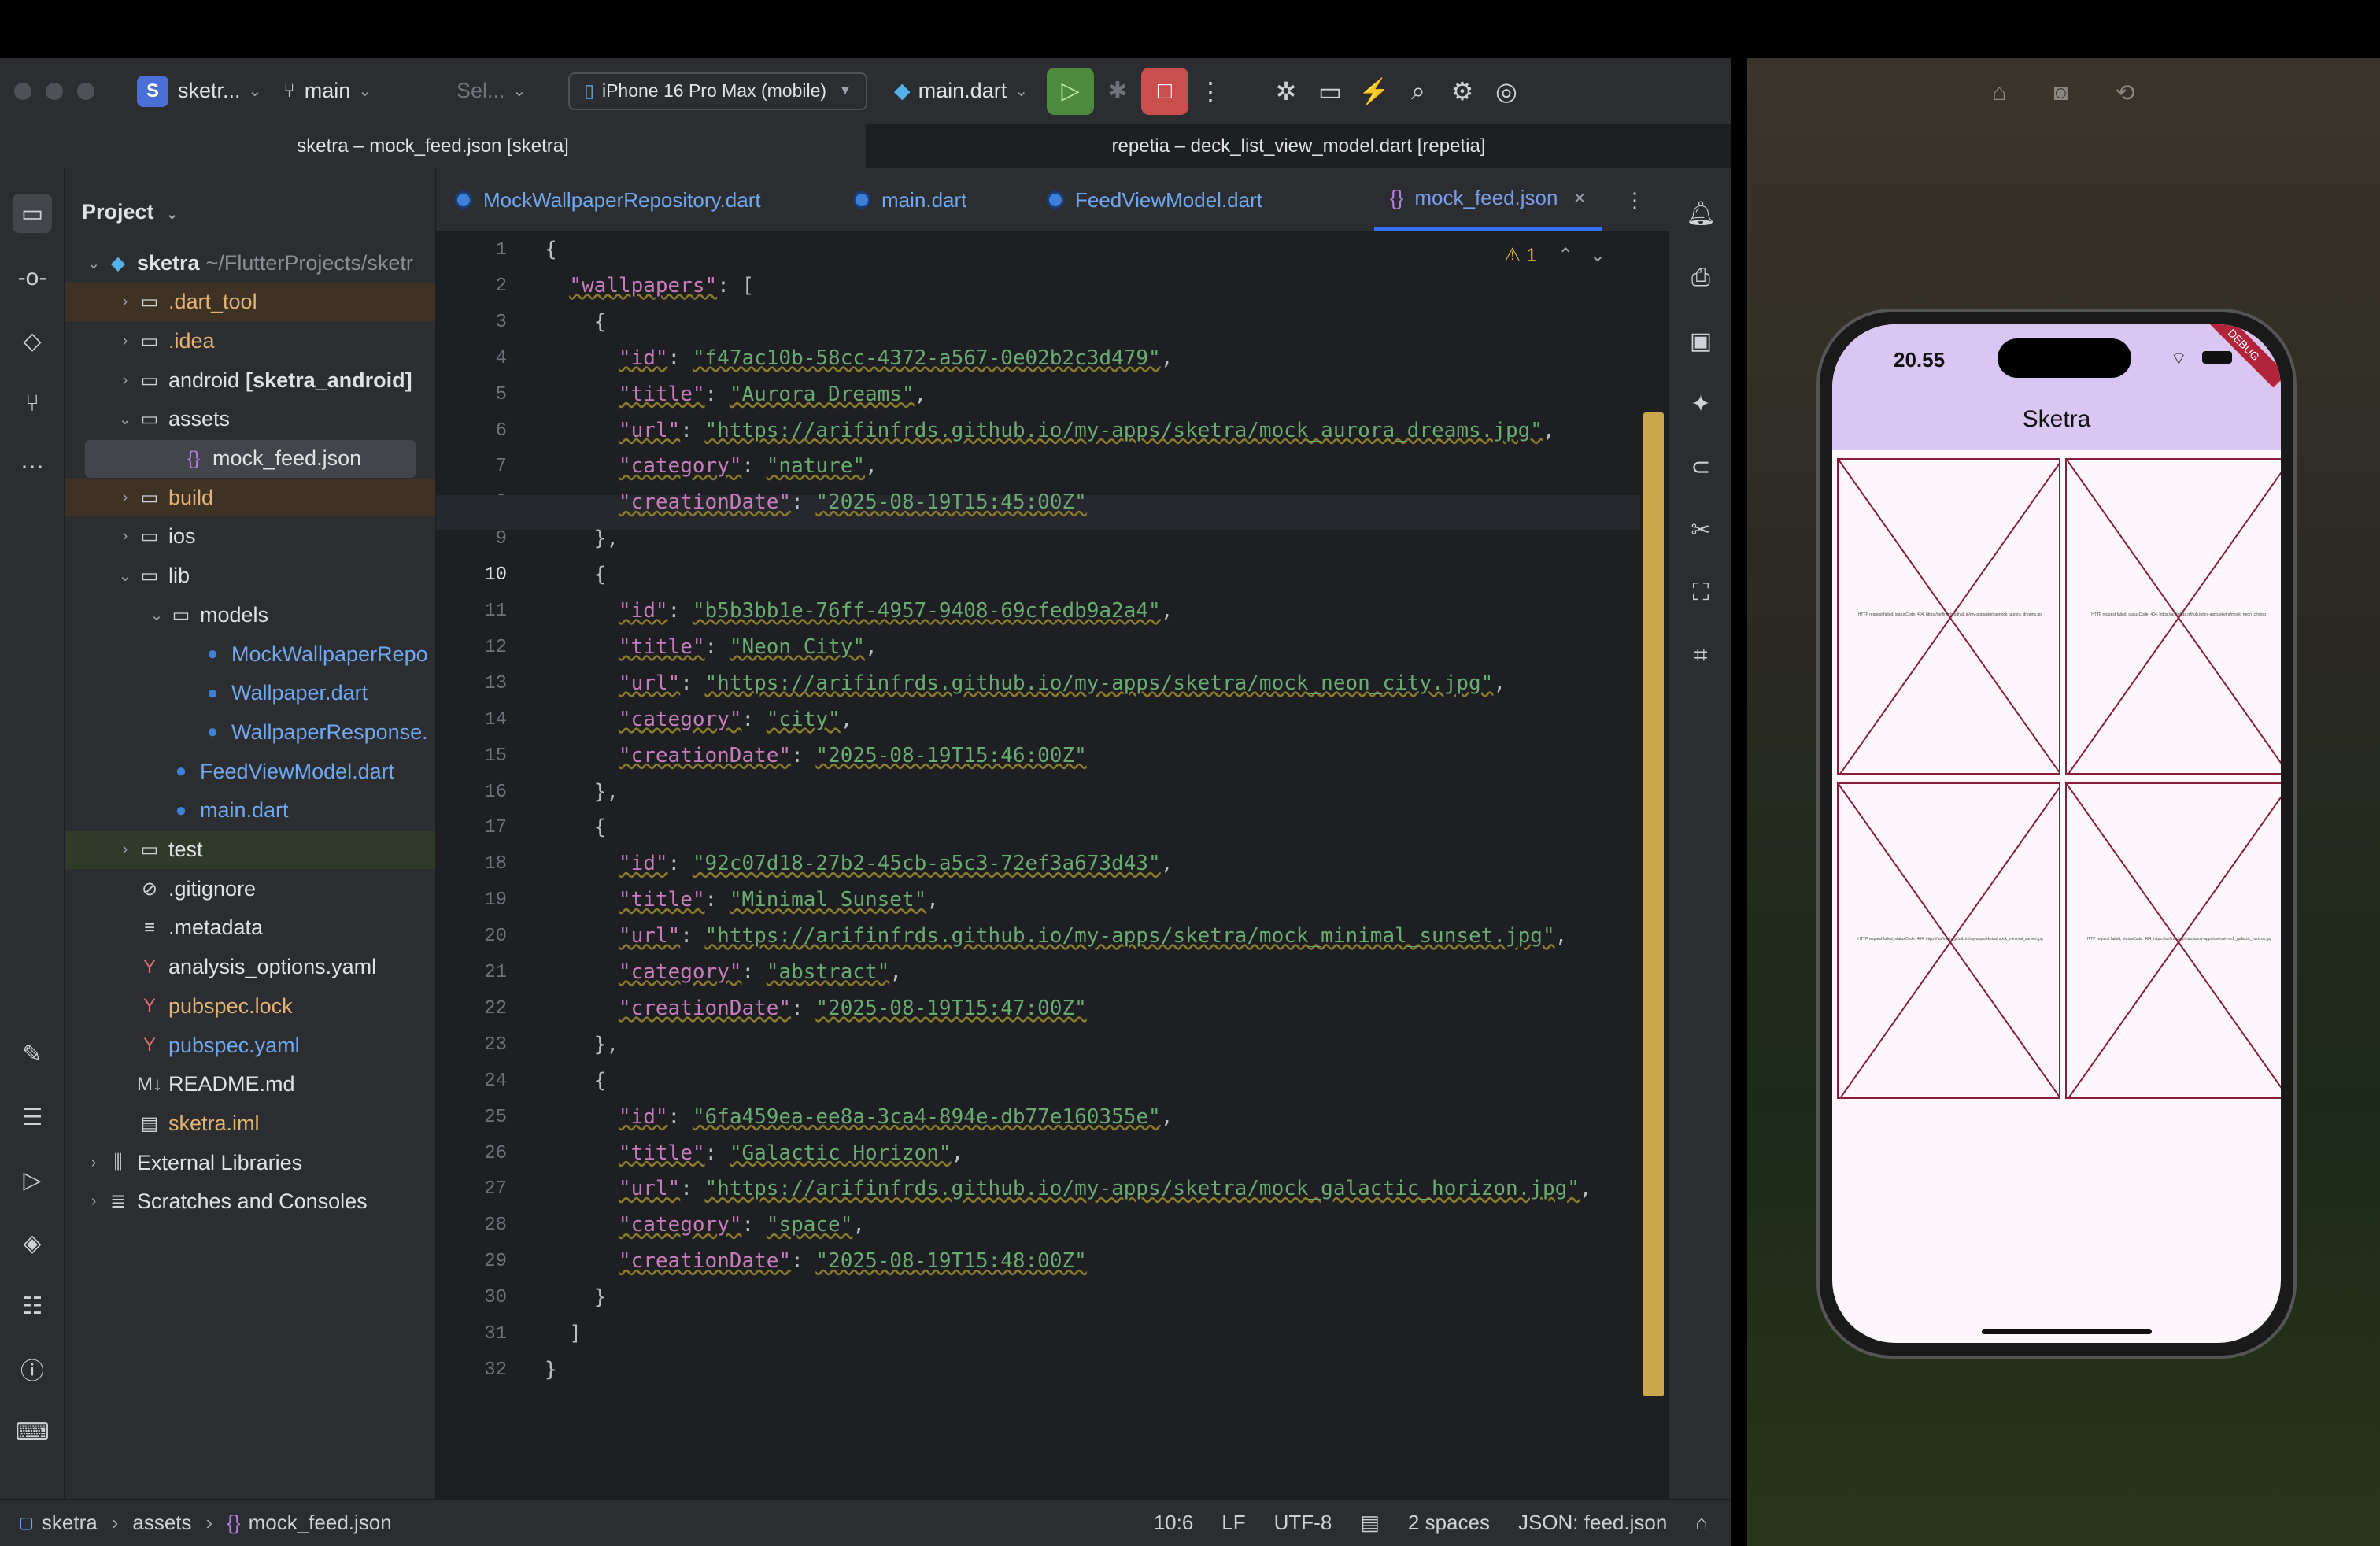 The image size is (2380, 1546). I want to click on tree-item: ⌄ ▭ assets, so click(250, 420).